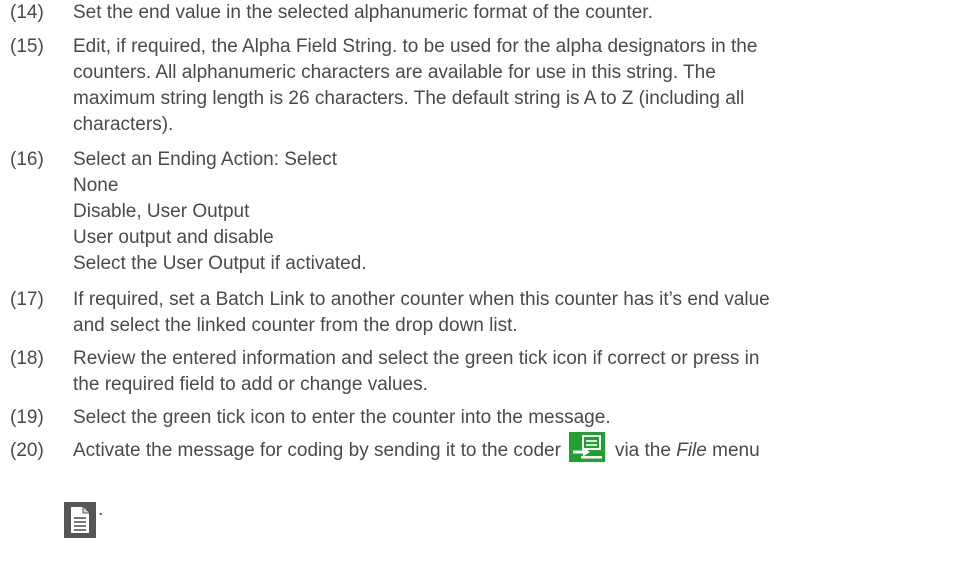 This screenshot has width=957, height=568. I want to click on step-text-menu: menu, so click(736, 450).